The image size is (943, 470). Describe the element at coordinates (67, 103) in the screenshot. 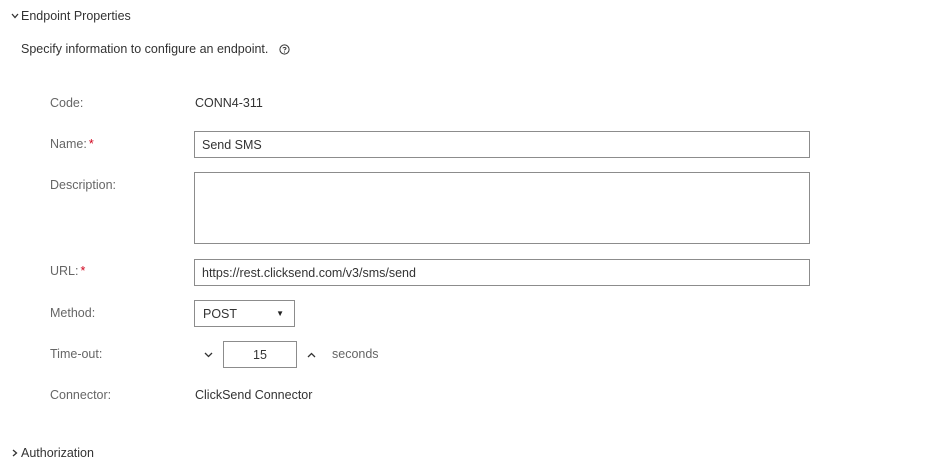

I see `code-label: Code:` at that location.